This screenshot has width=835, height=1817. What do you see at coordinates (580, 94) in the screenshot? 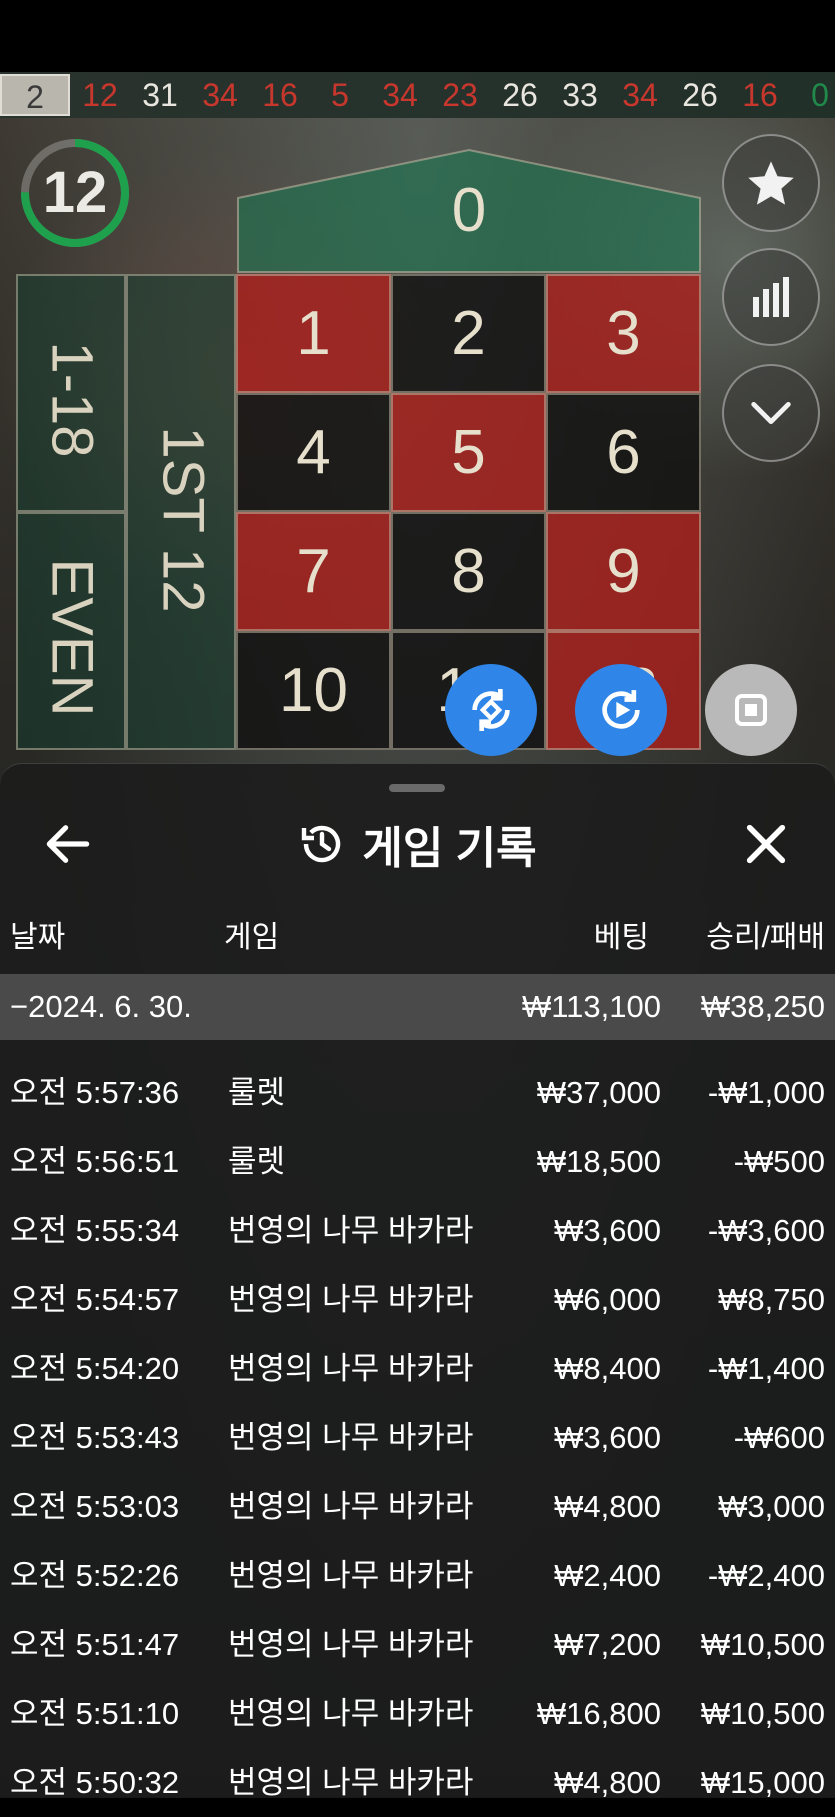
I see `history-result: 33` at bounding box center [580, 94].